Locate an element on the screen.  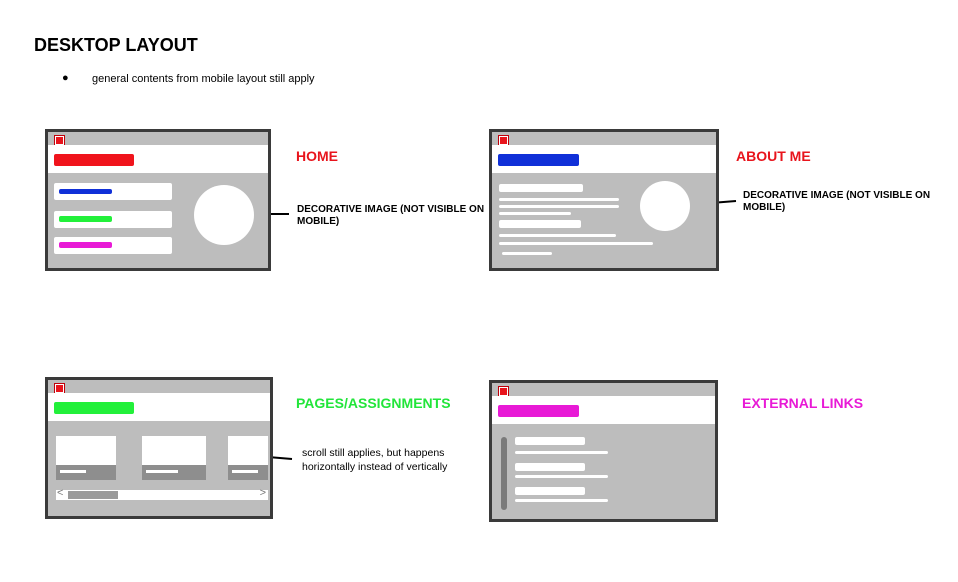
horizontal-scrollbar: < > is located at coordinates (162, 493).